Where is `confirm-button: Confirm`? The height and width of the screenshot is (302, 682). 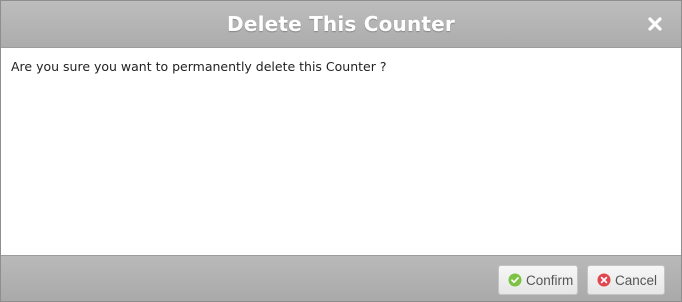
confirm-button: Confirm is located at coordinates (538, 280).